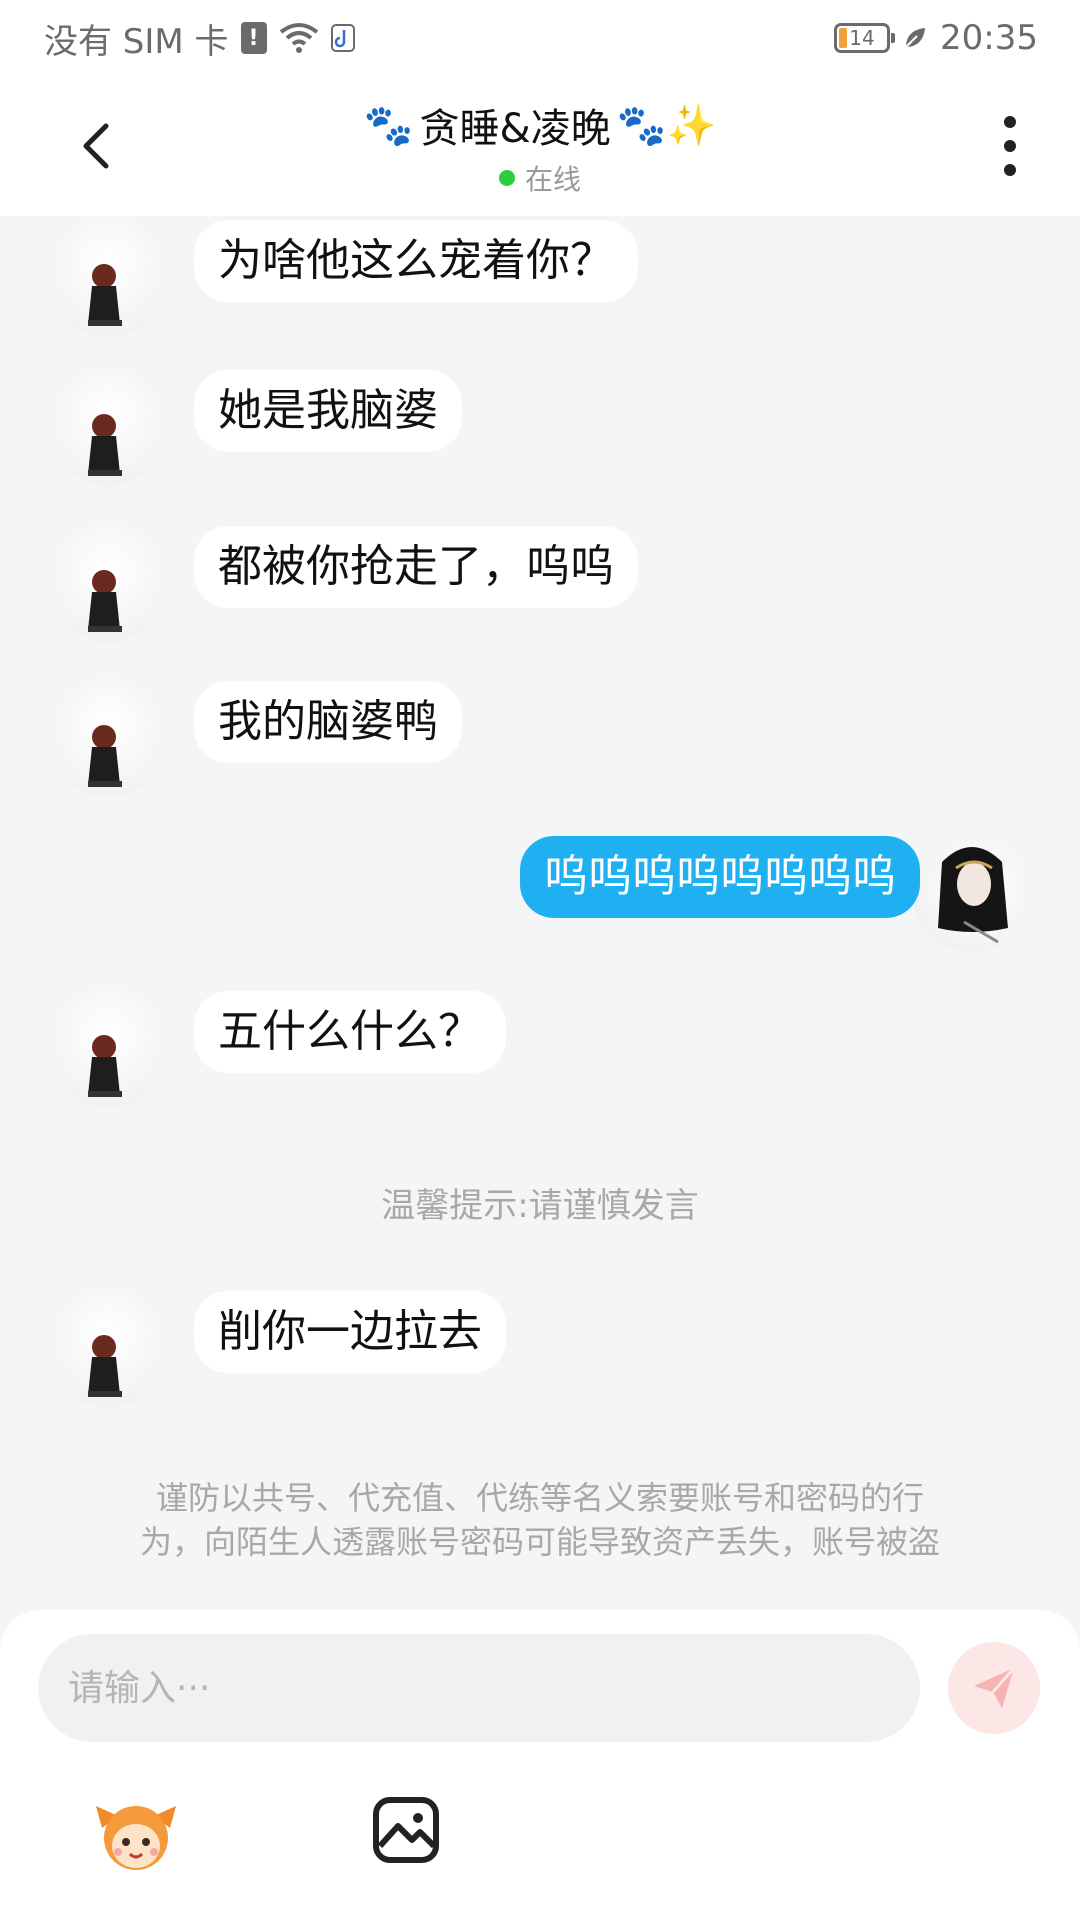 This screenshot has width=1080, height=1920. I want to click on sim-alert-icon: !, so click(253, 38).